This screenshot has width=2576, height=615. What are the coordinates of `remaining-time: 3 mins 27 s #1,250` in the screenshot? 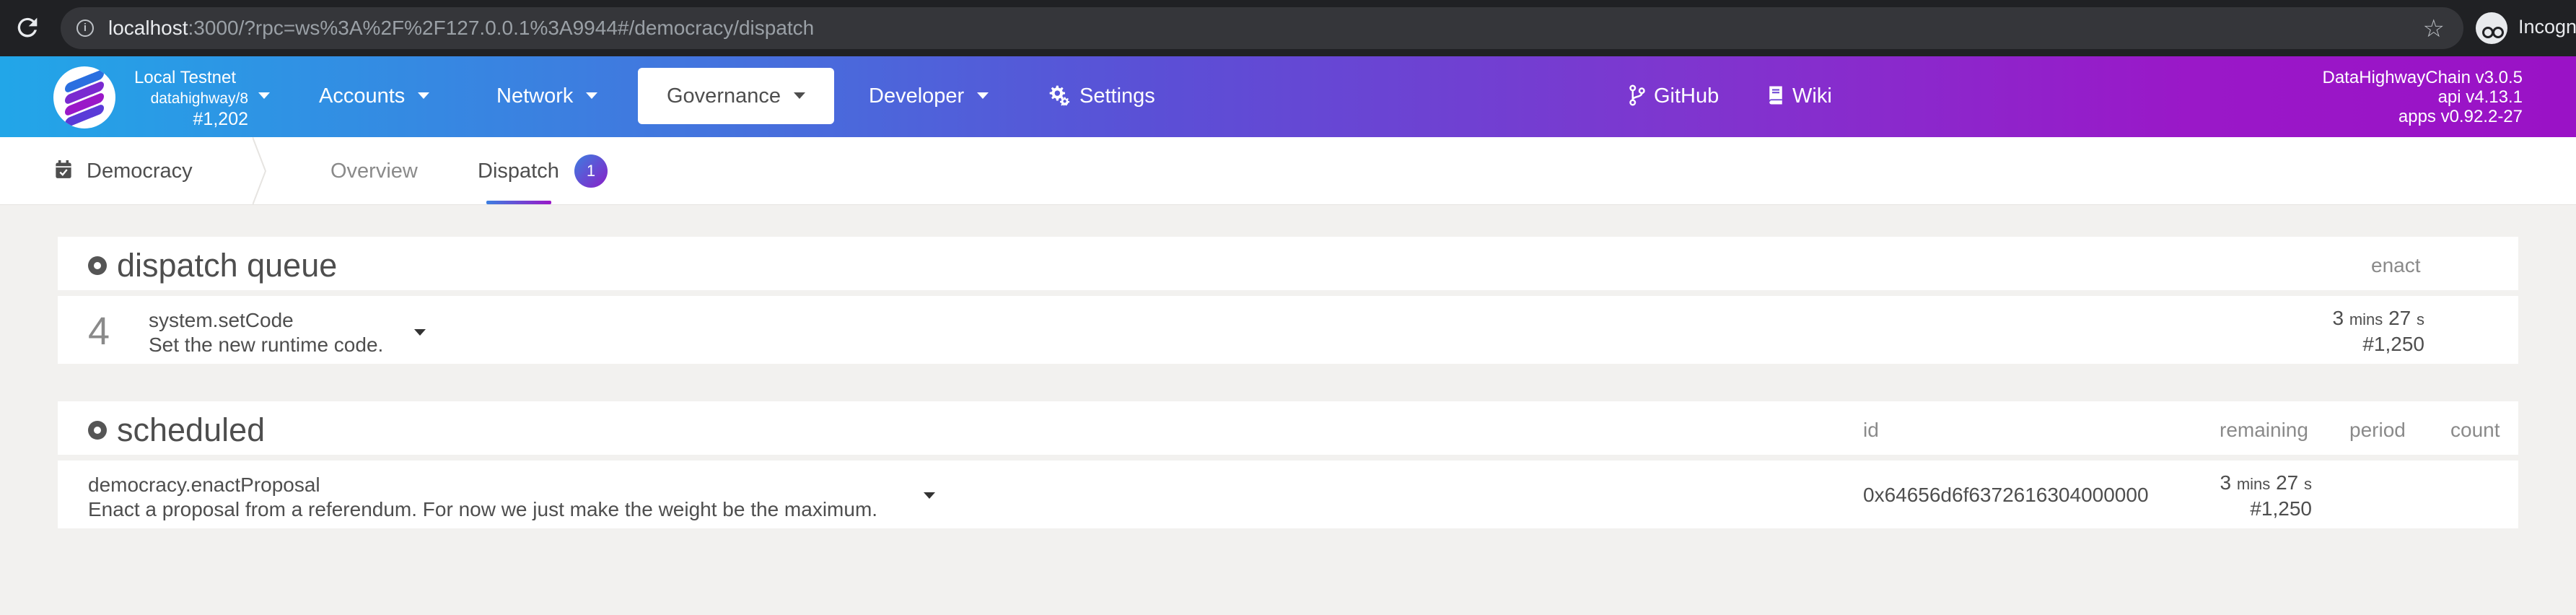 It's located at (2266, 496).